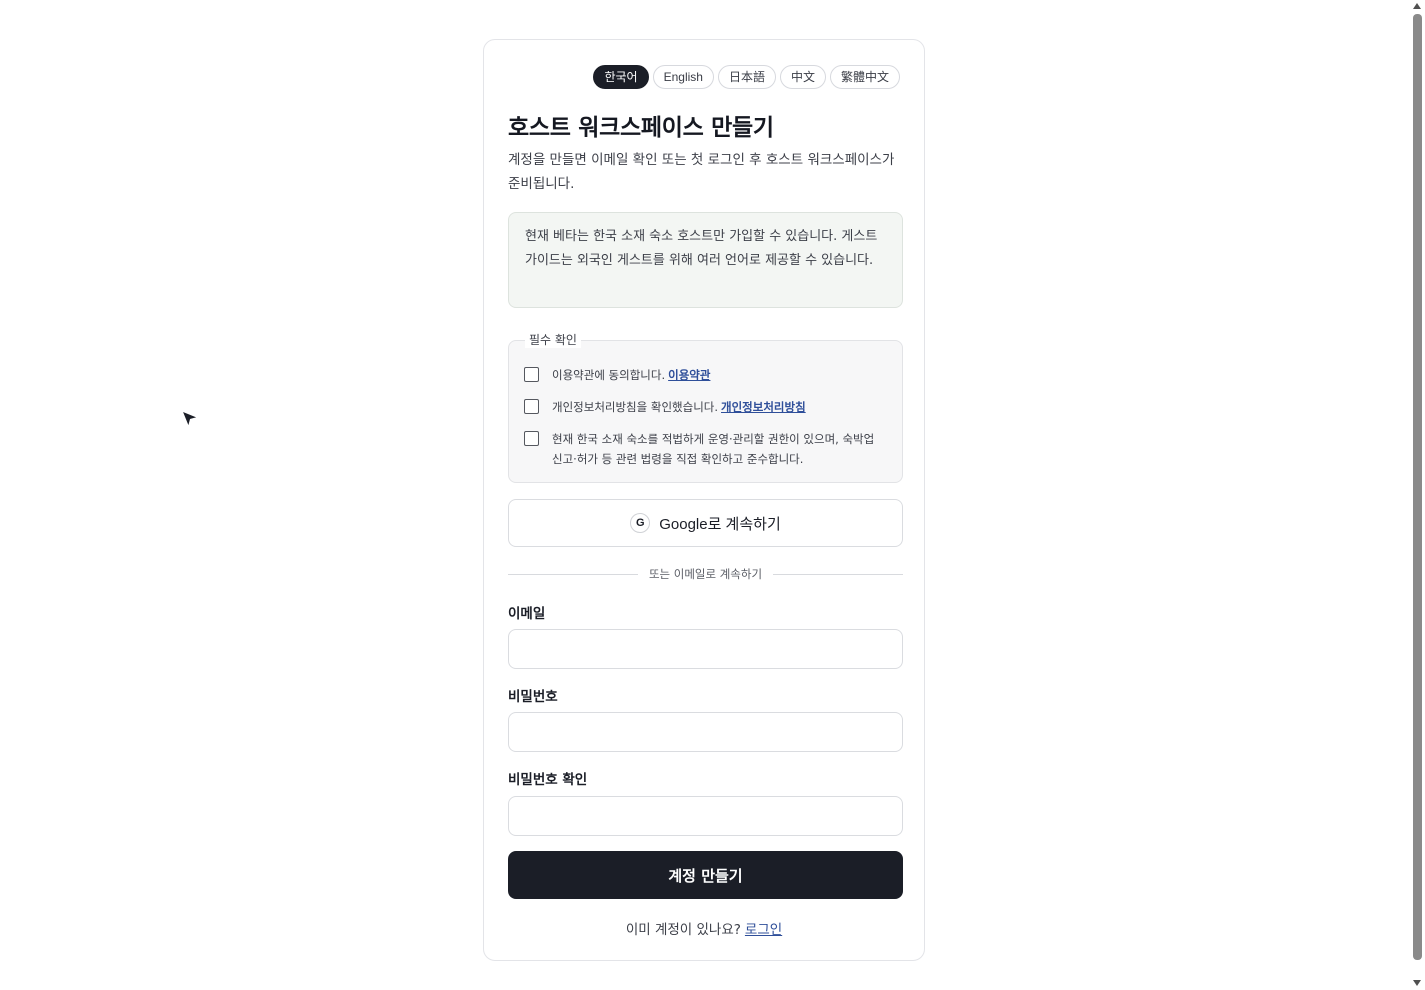 The width and height of the screenshot is (1425, 990). I want to click on password-field, so click(705, 732).